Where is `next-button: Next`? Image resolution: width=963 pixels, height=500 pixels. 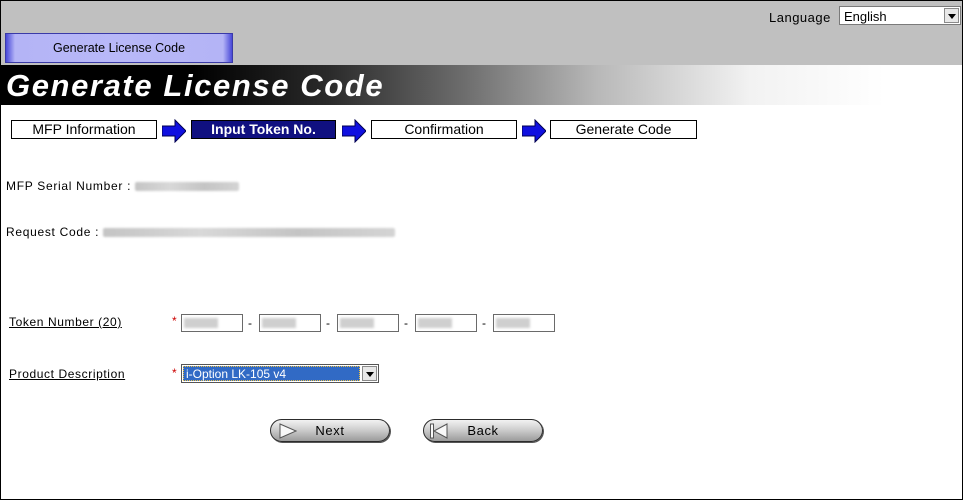
next-button: Next is located at coordinates (330, 430).